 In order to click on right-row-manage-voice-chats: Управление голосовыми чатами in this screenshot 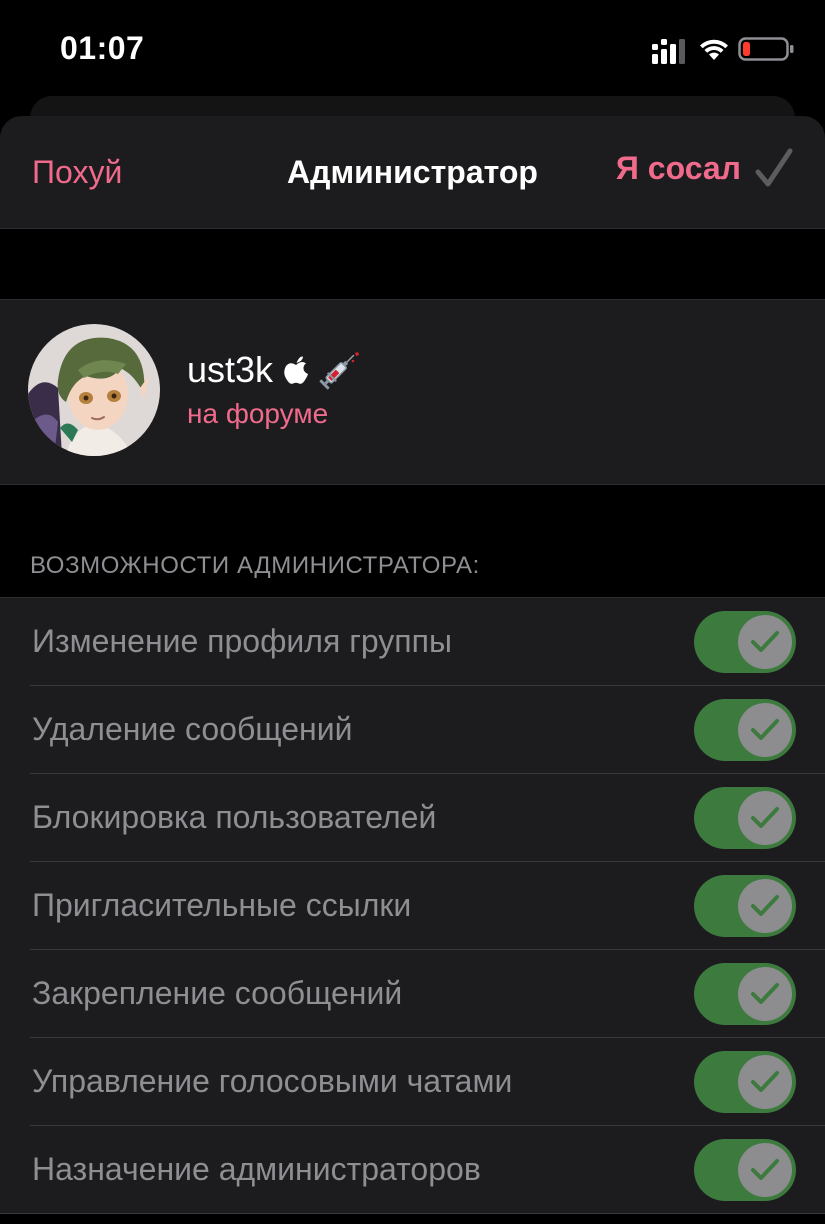, I will do `click(412, 1082)`.